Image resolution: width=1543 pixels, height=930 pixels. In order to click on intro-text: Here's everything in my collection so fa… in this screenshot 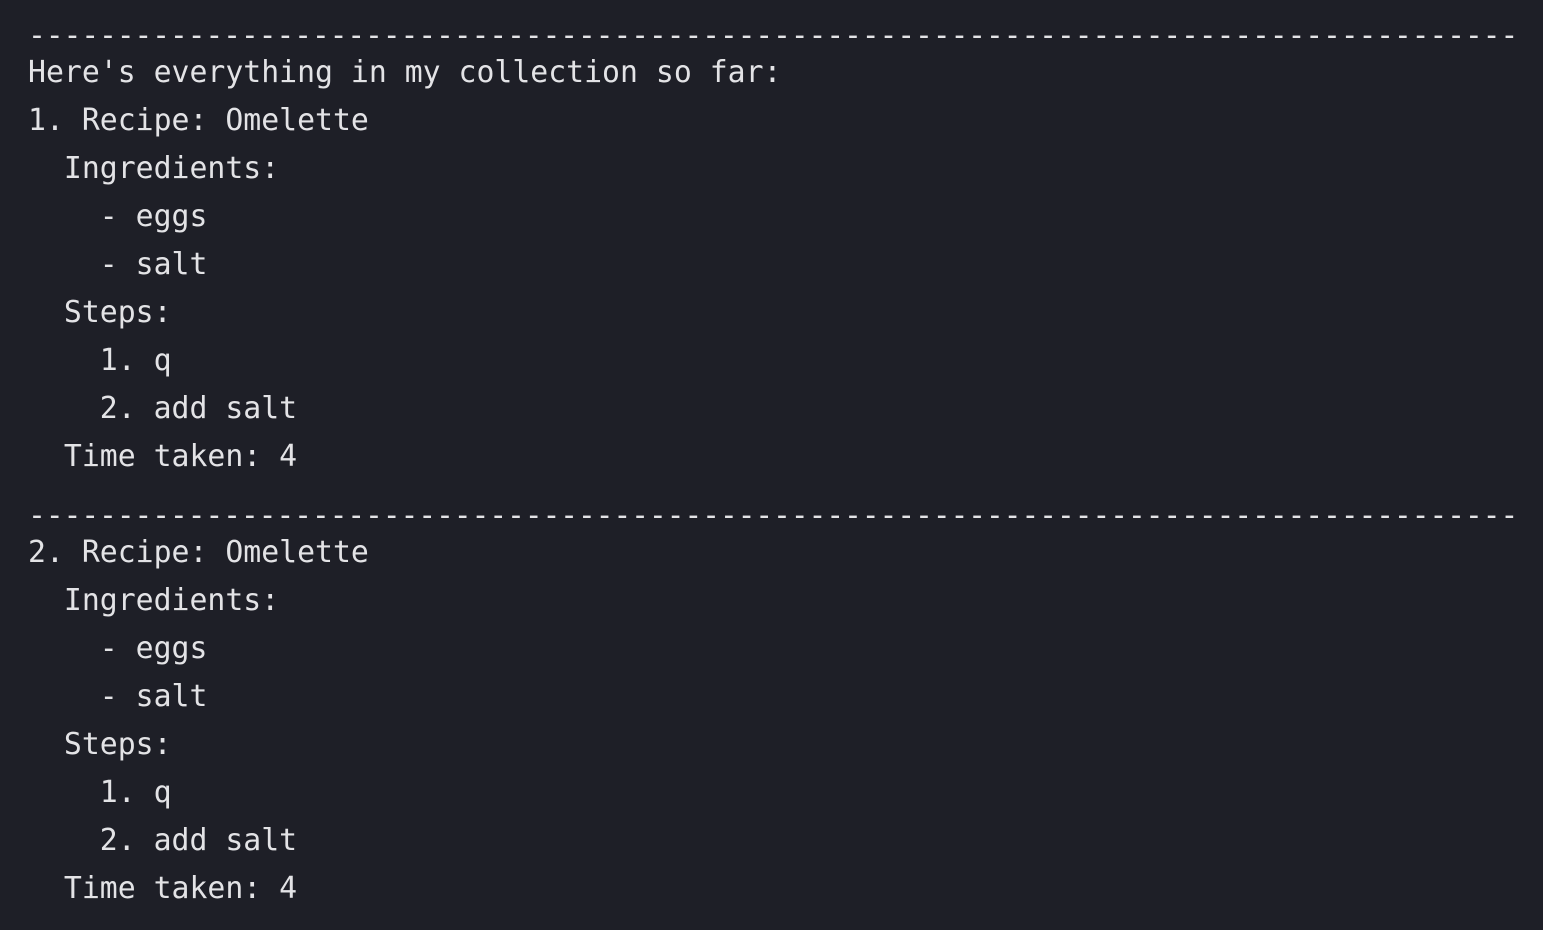, I will do `click(405, 72)`.